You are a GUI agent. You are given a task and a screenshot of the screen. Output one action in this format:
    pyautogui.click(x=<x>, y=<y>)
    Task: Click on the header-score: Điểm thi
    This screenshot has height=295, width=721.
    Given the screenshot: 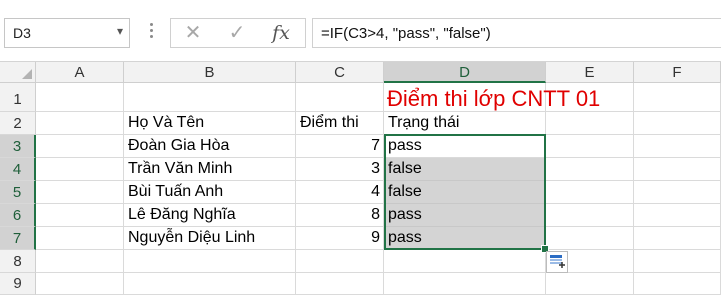 What is the action you would take?
    pyautogui.click(x=329, y=122)
    